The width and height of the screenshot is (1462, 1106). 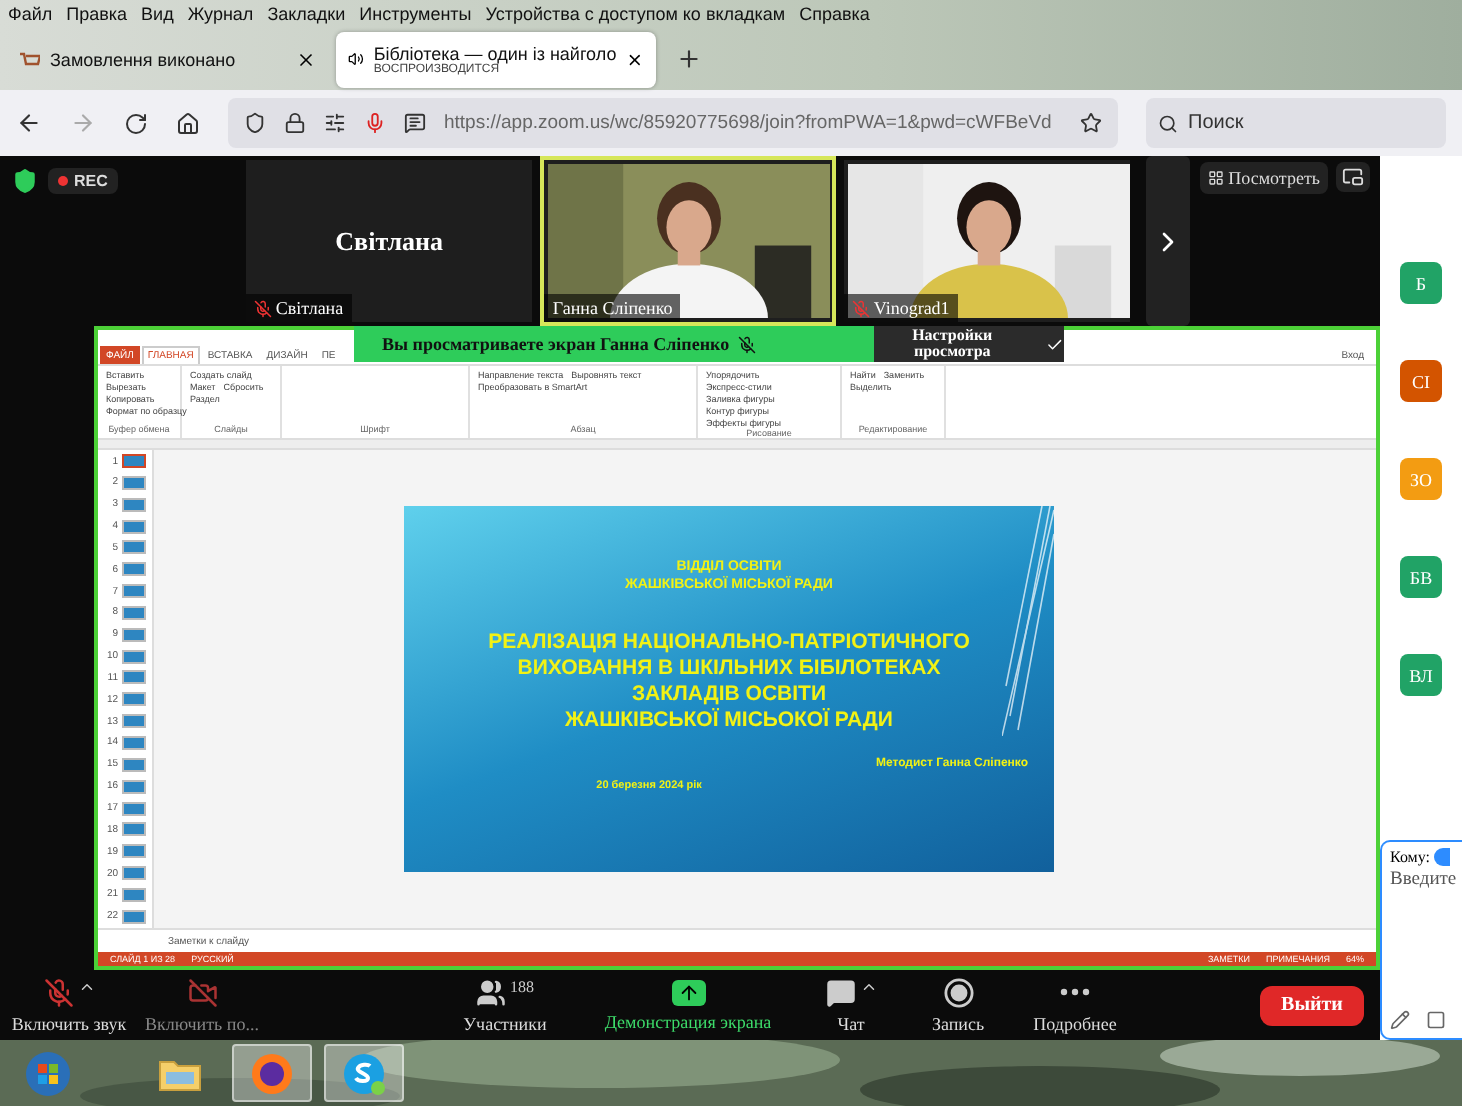 What do you see at coordinates (309, 308) in the screenshot?
I see `participant-label: Світлана` at bounding box center [309, 308].